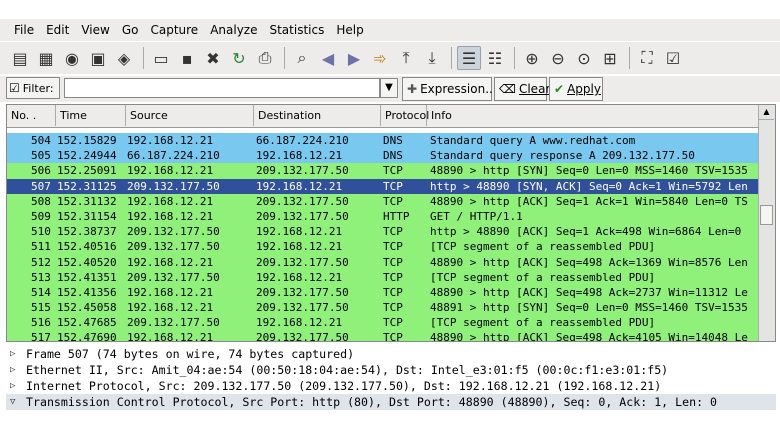  I want to click on cell-time: 152.31154, so click(87, 216).